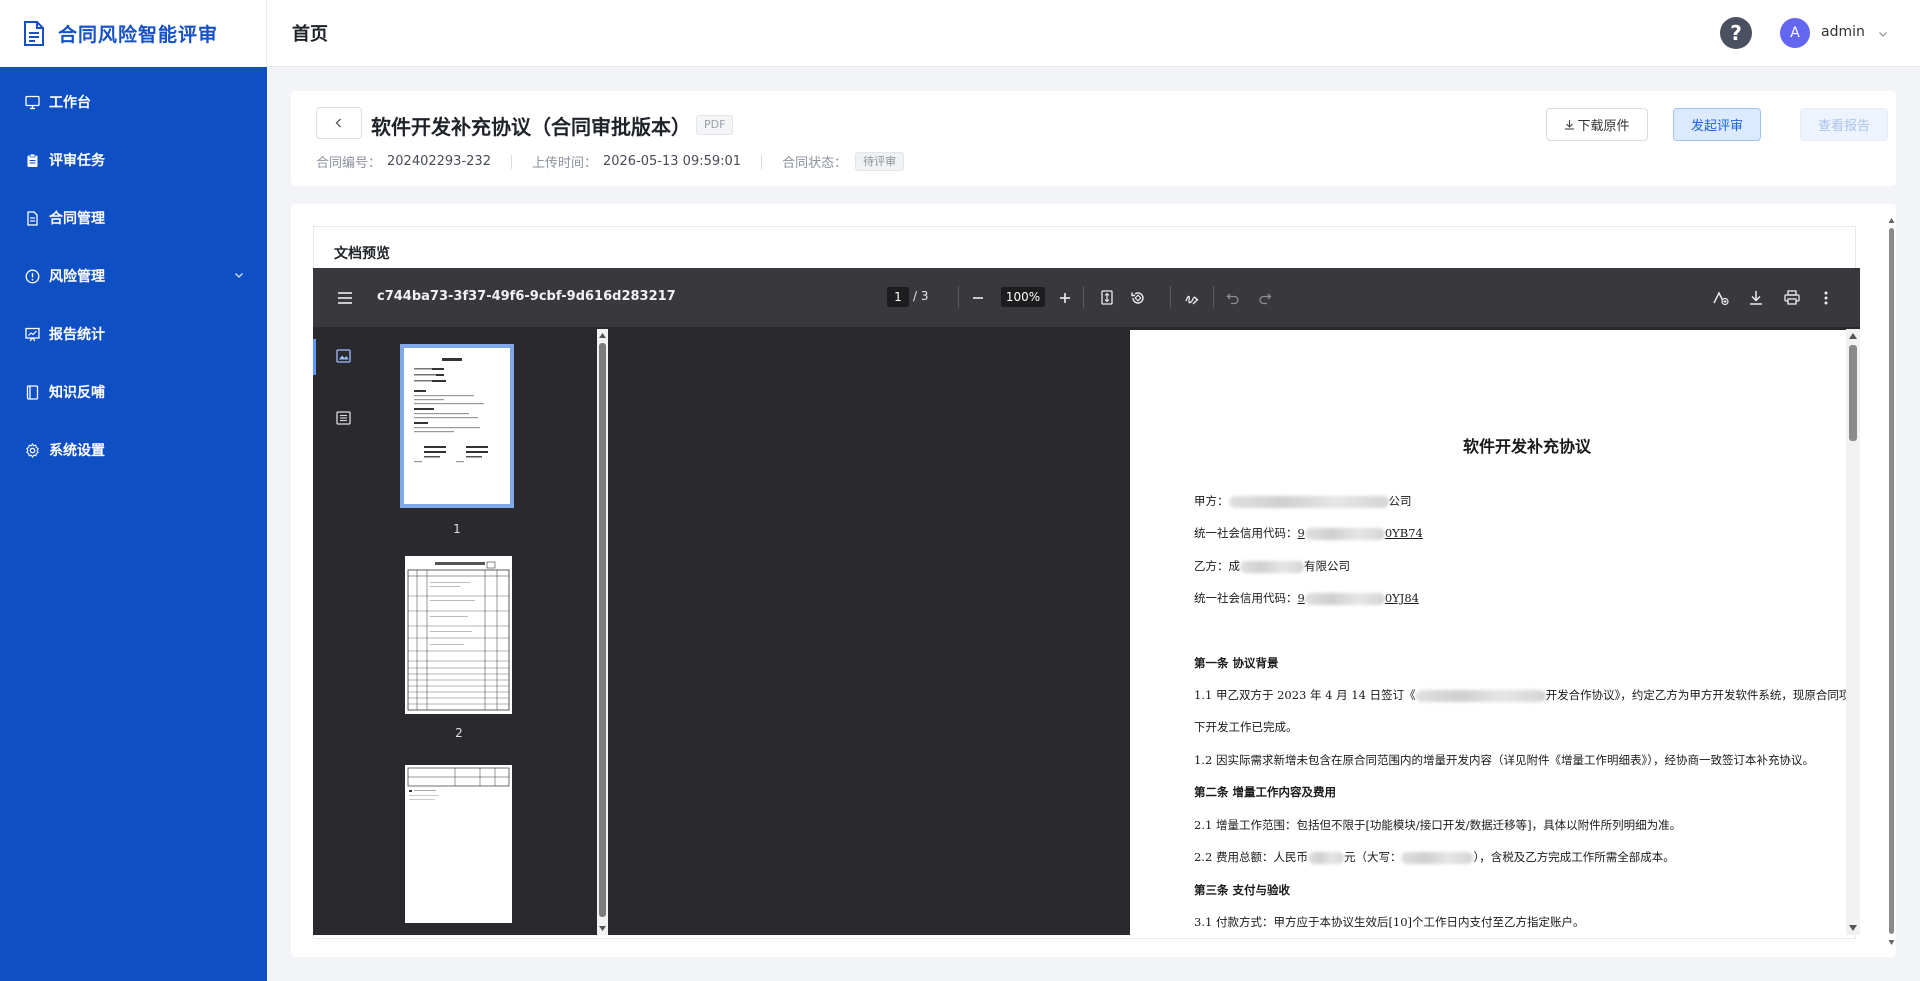  Describe the element at coordinates (1891, 581) in the screenshot. I see `outer-scrollbar` at that location.